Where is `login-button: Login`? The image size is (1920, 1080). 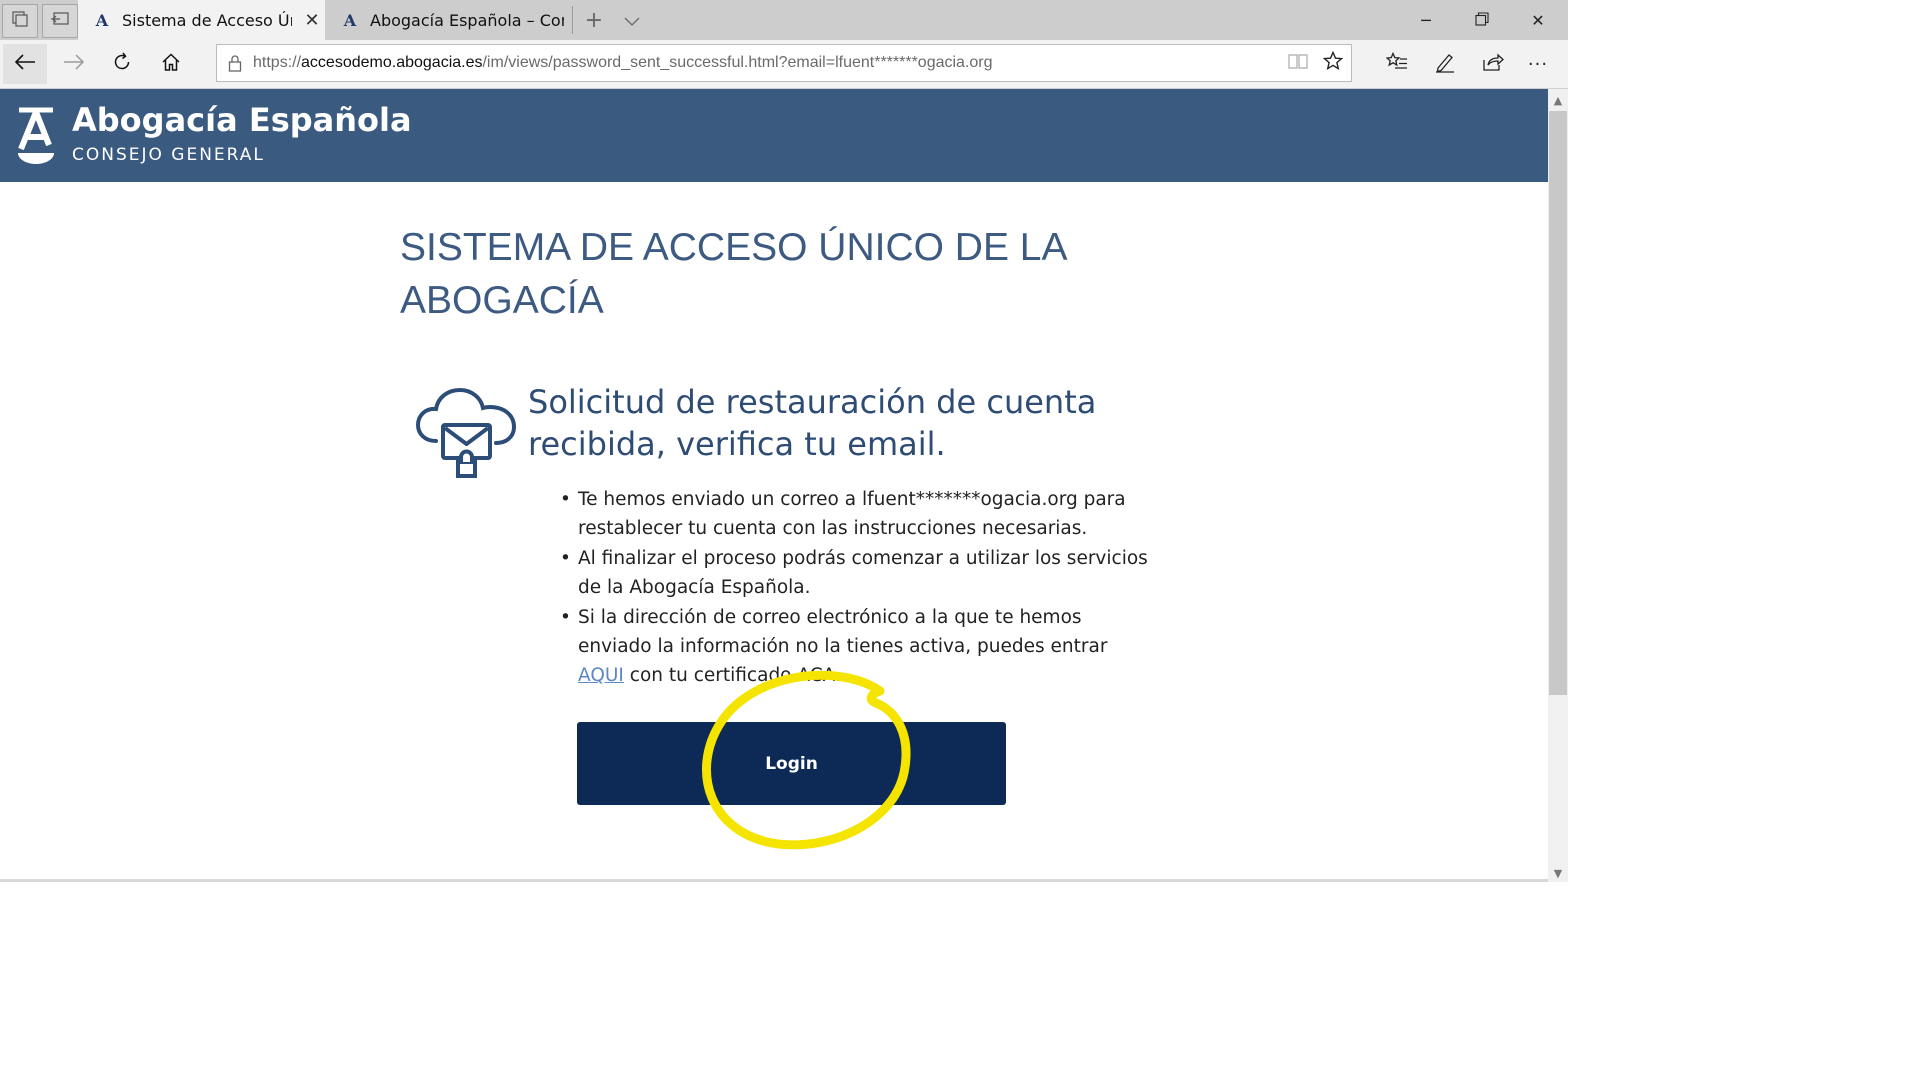
login-button: Login is located at coordinates (791, 763).